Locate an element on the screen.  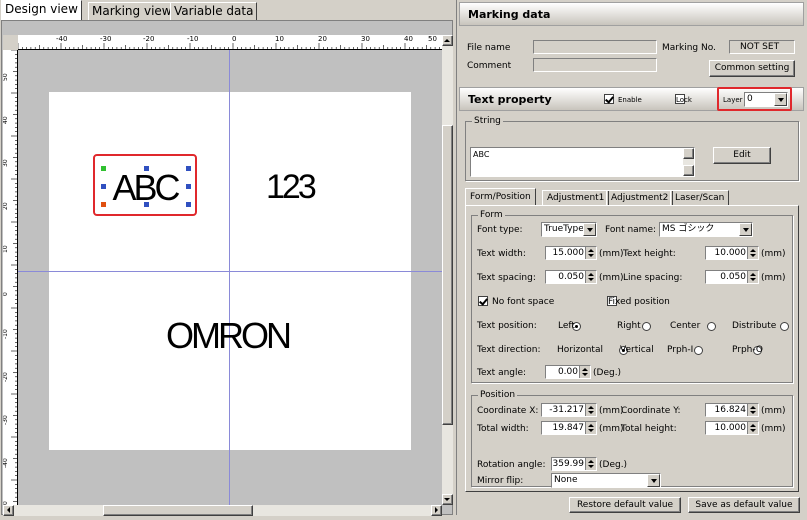
text-height-value: 10.000 is located at coordinates (730, 253).